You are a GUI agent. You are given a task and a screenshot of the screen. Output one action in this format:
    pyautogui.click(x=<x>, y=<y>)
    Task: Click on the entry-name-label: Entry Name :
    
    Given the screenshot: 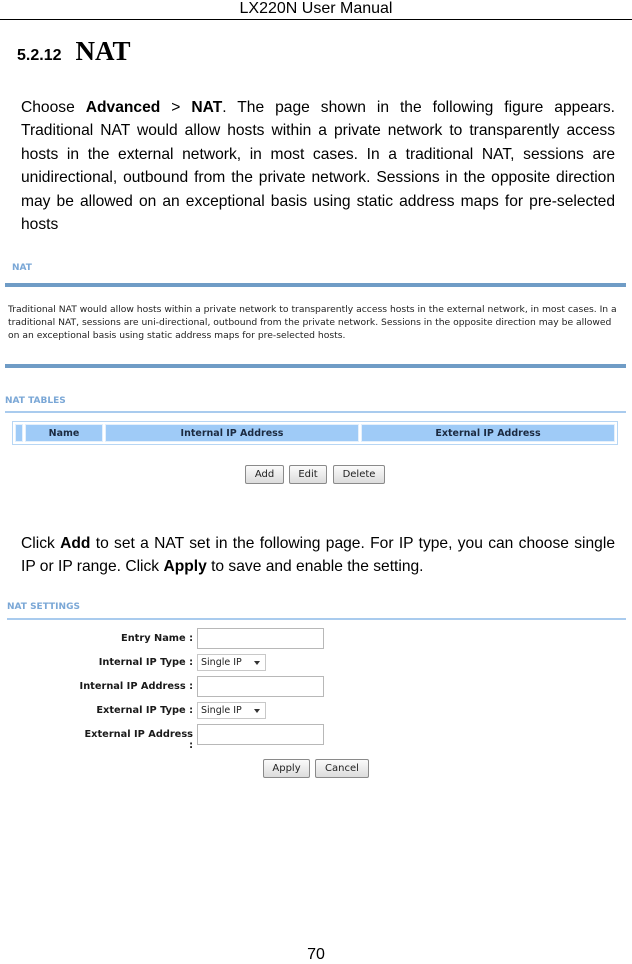 What is the action you would take?
    pyautogui.click(x=157, y=638)
    